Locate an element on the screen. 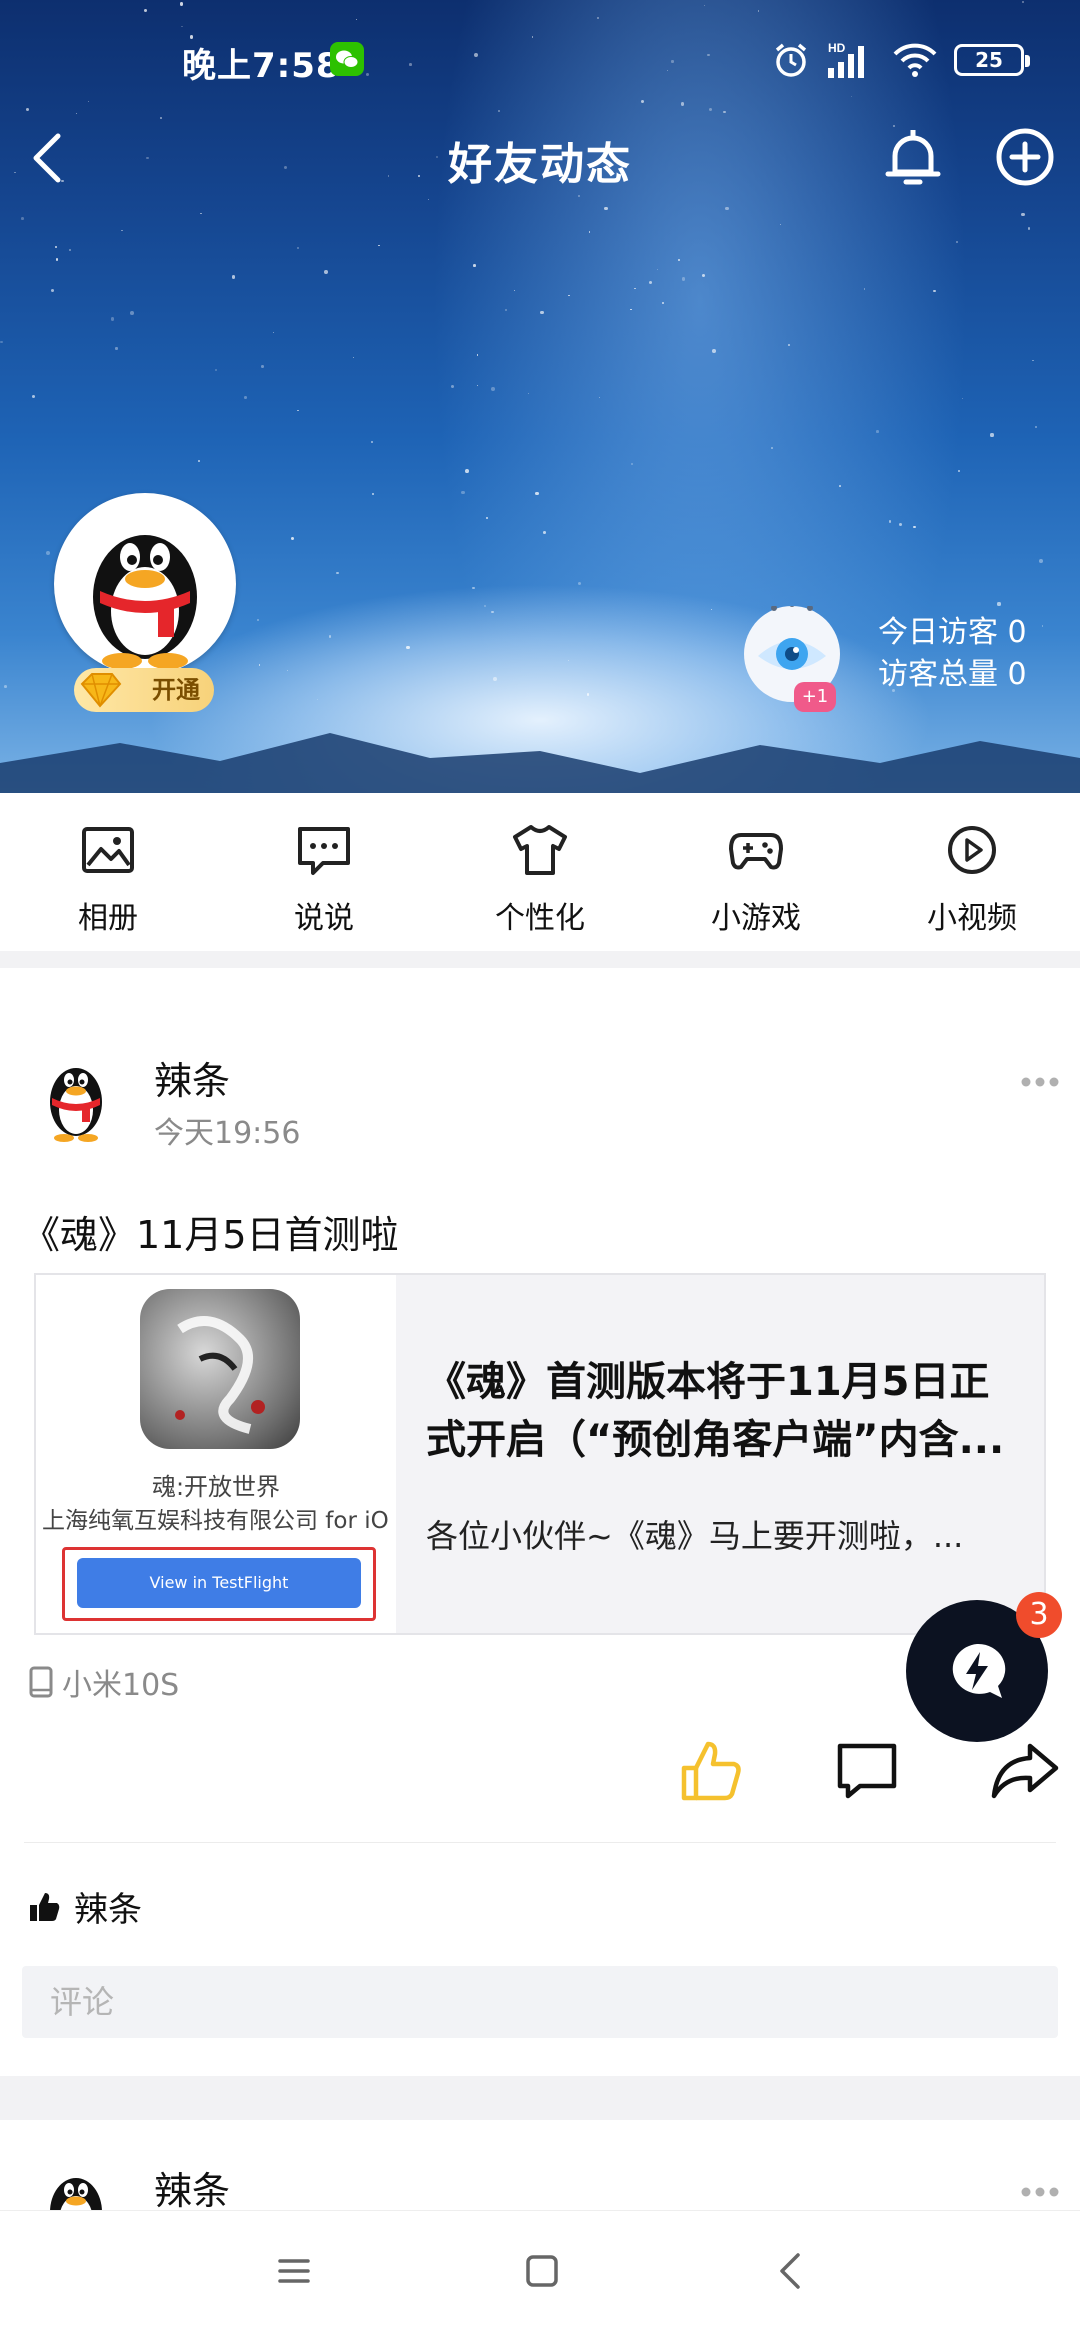 This screenshot has width=1080, height=2340. video-play-icon is located at coordinates (972, 850).